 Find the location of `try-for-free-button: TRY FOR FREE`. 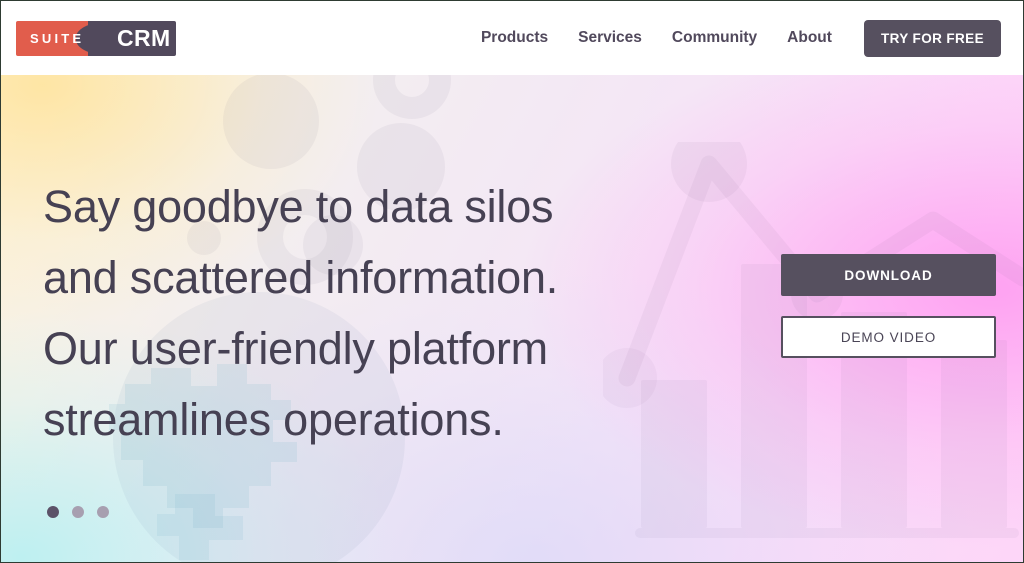

try-for-free-button: TRY FOR FREE is located at coordinates (932, 38).